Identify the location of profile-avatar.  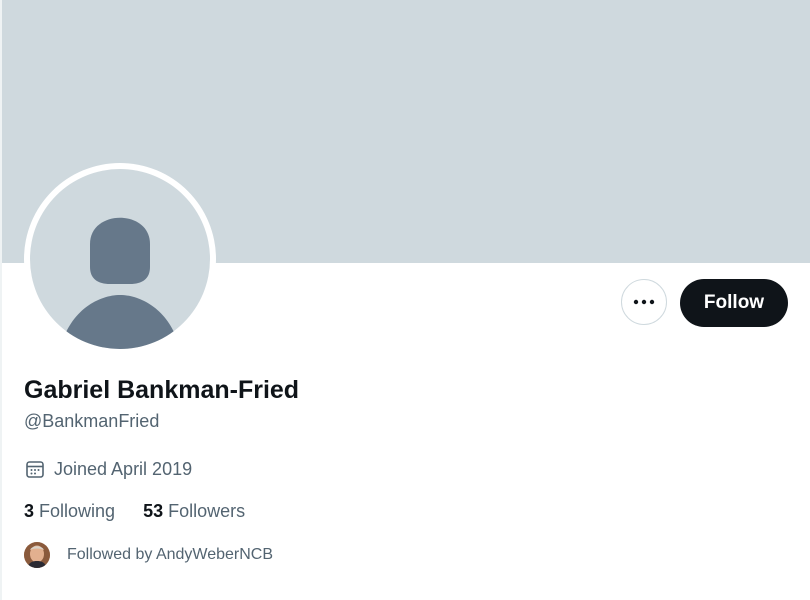
(120, 259).